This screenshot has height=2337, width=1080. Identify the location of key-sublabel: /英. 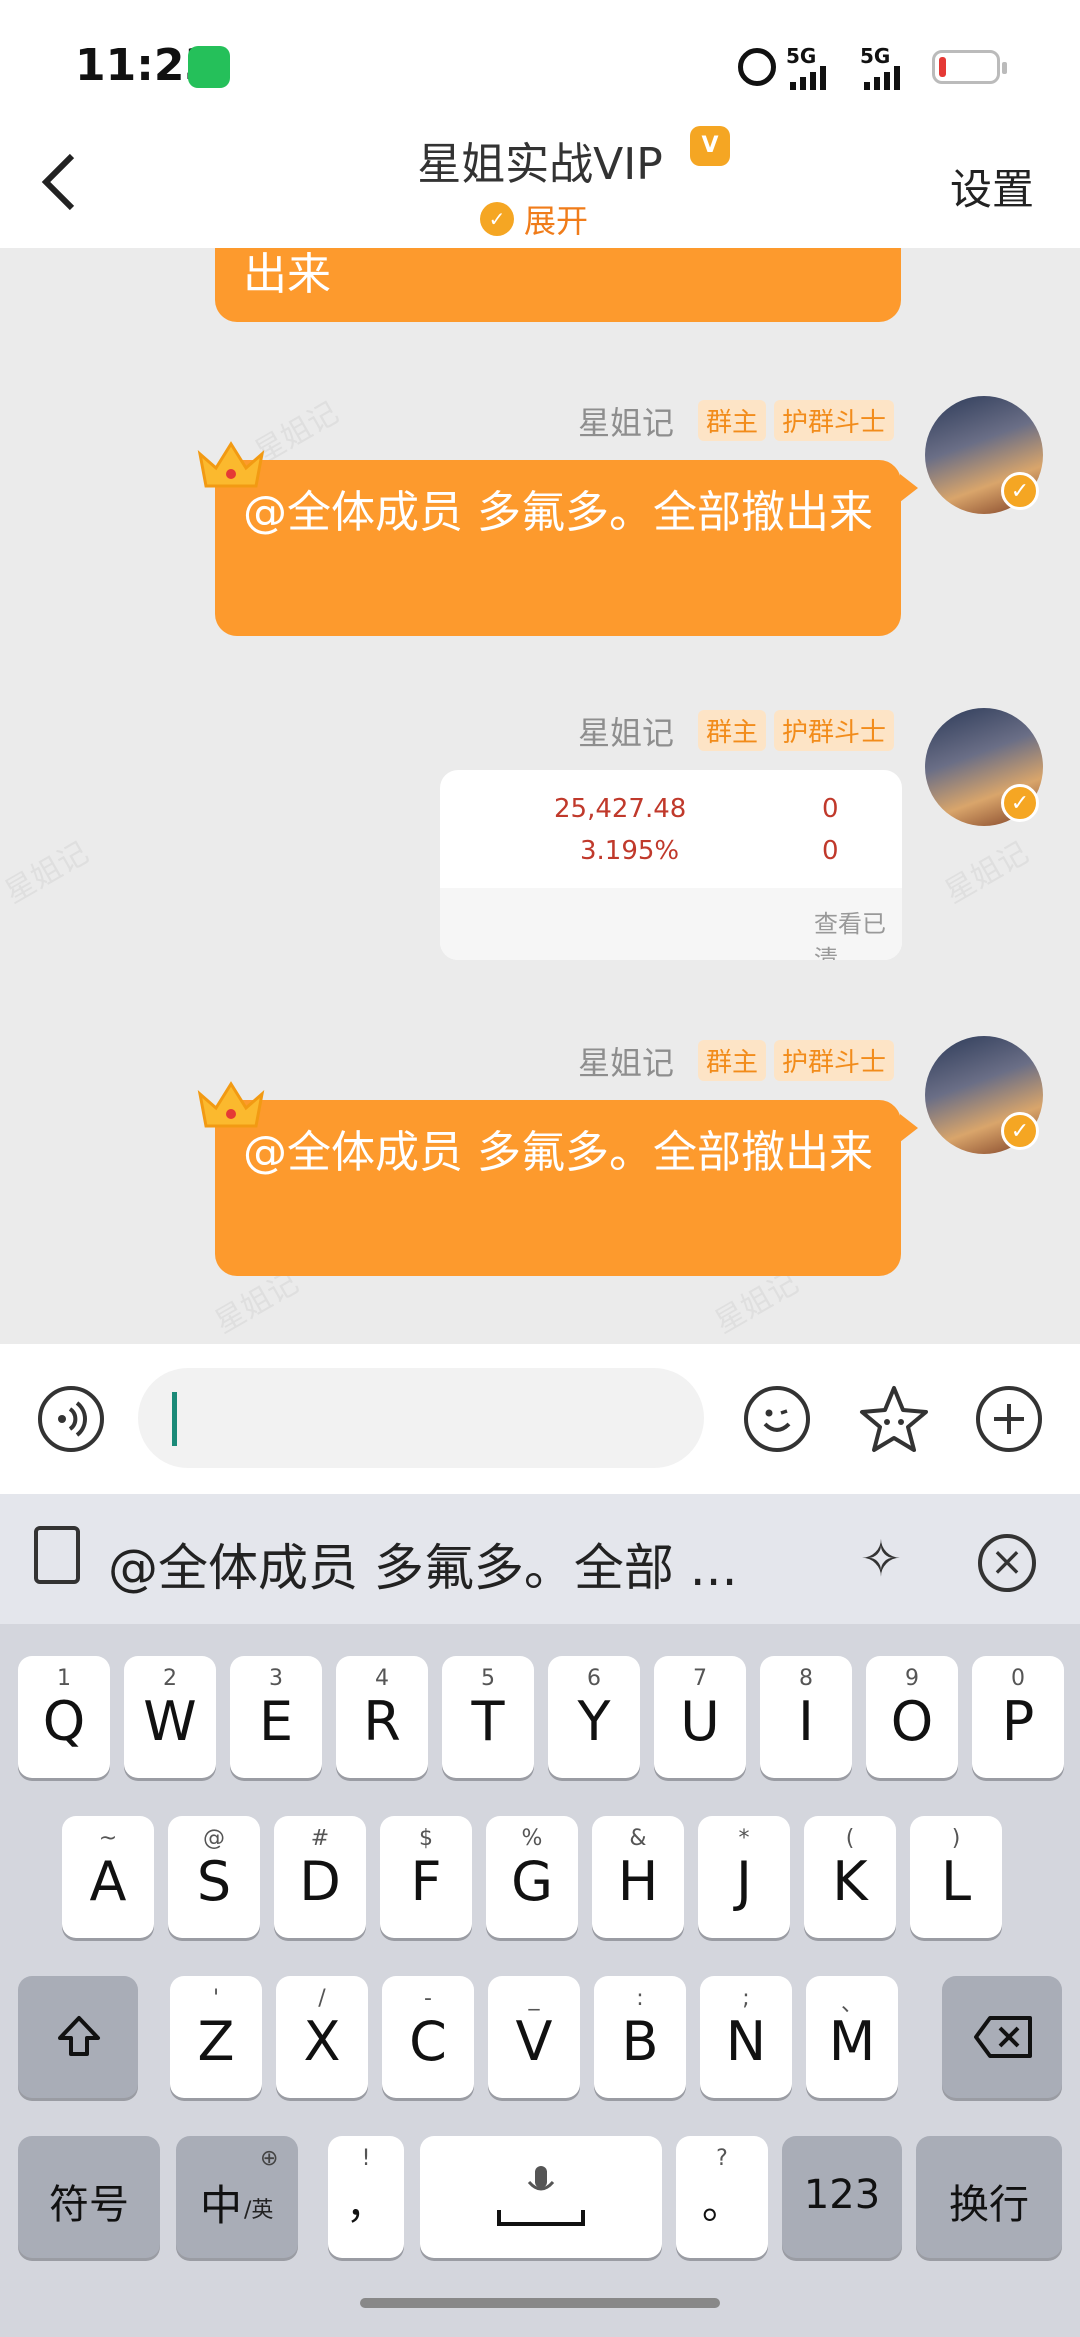
(259, 2210).